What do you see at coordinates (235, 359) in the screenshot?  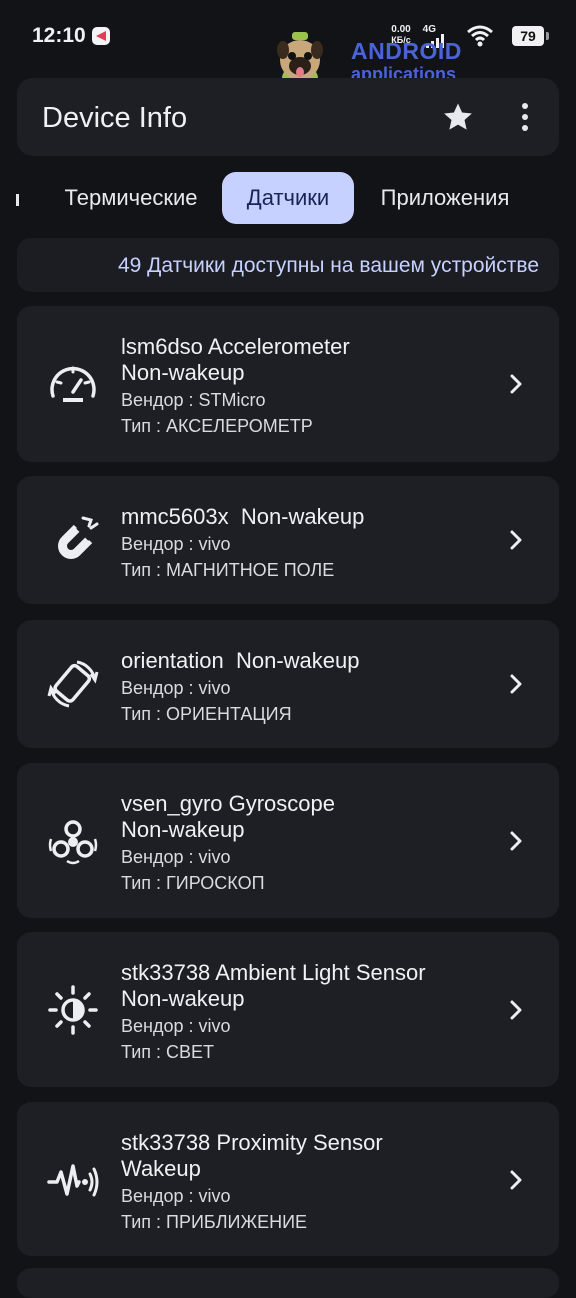 I see `sensor-name: lsm6dso Accelerometer Non-wakeup` at bounding box center [235, 359].